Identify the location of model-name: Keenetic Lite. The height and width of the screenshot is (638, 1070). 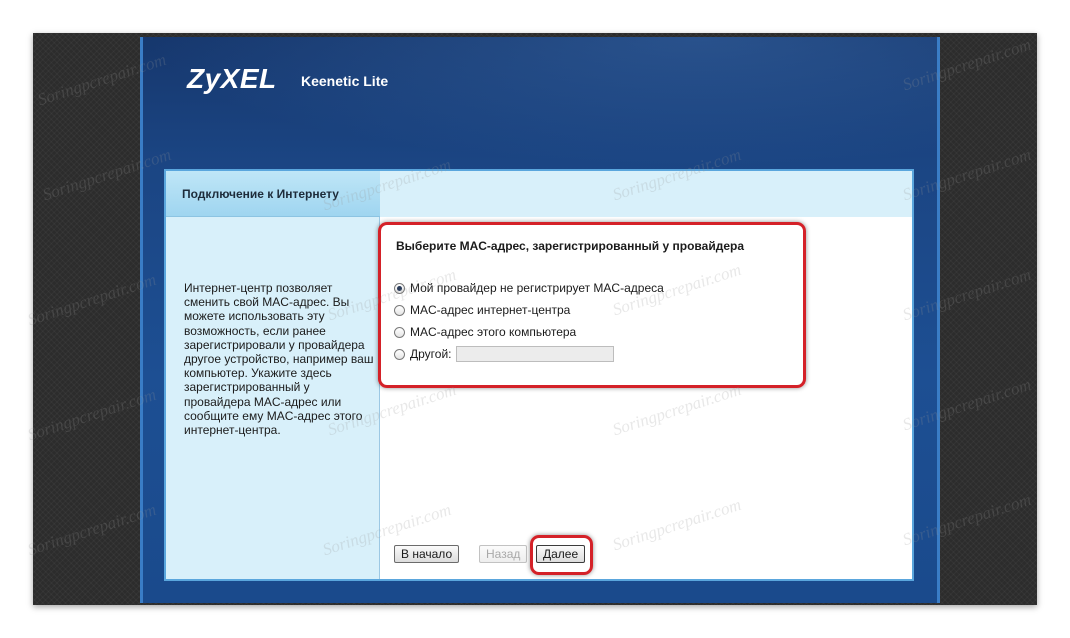
(345, 81).